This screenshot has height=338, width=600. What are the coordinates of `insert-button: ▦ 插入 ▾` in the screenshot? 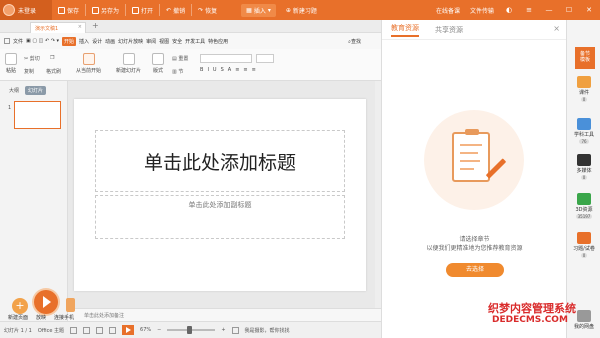 It's located at (258, 10).